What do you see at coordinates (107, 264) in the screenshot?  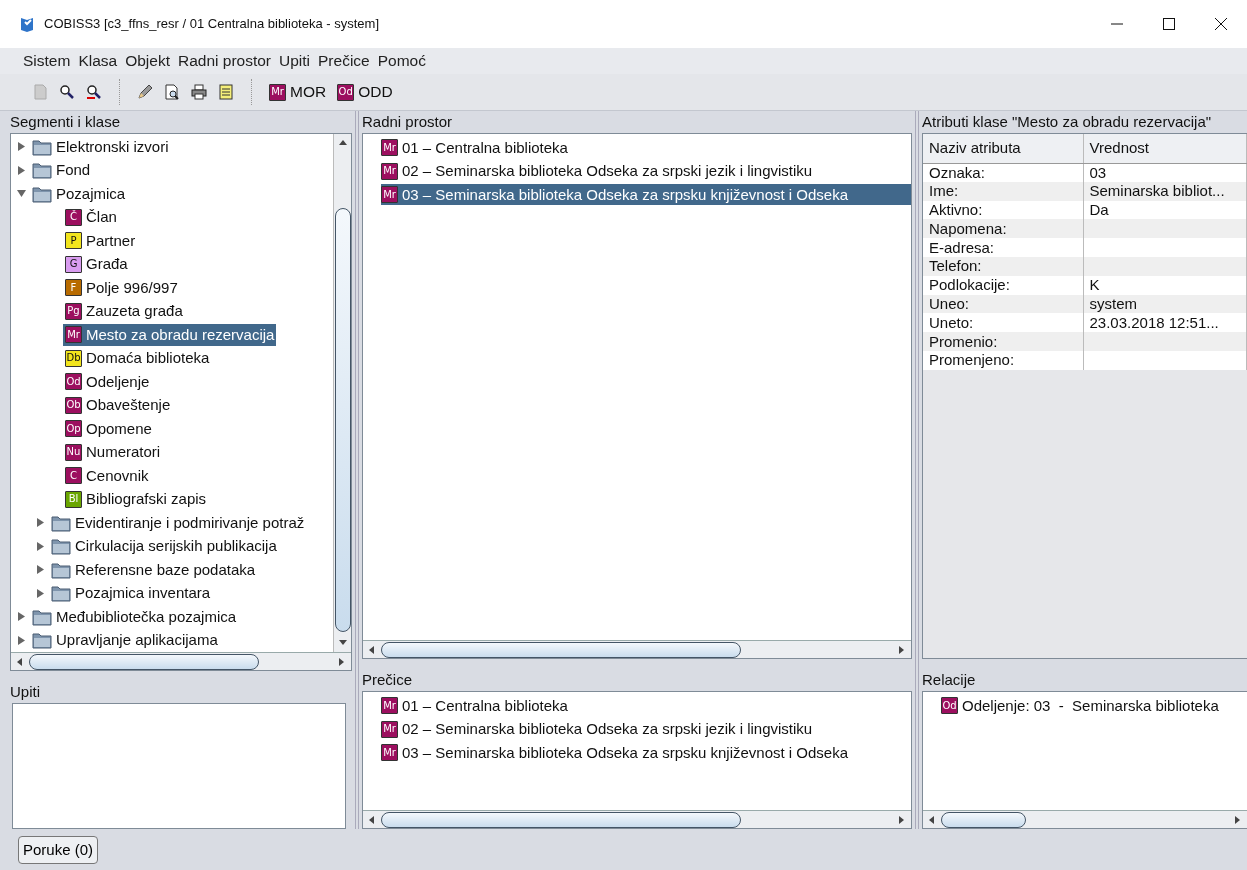 I see `tree-label: Građa` at bounding box center [107, 264].